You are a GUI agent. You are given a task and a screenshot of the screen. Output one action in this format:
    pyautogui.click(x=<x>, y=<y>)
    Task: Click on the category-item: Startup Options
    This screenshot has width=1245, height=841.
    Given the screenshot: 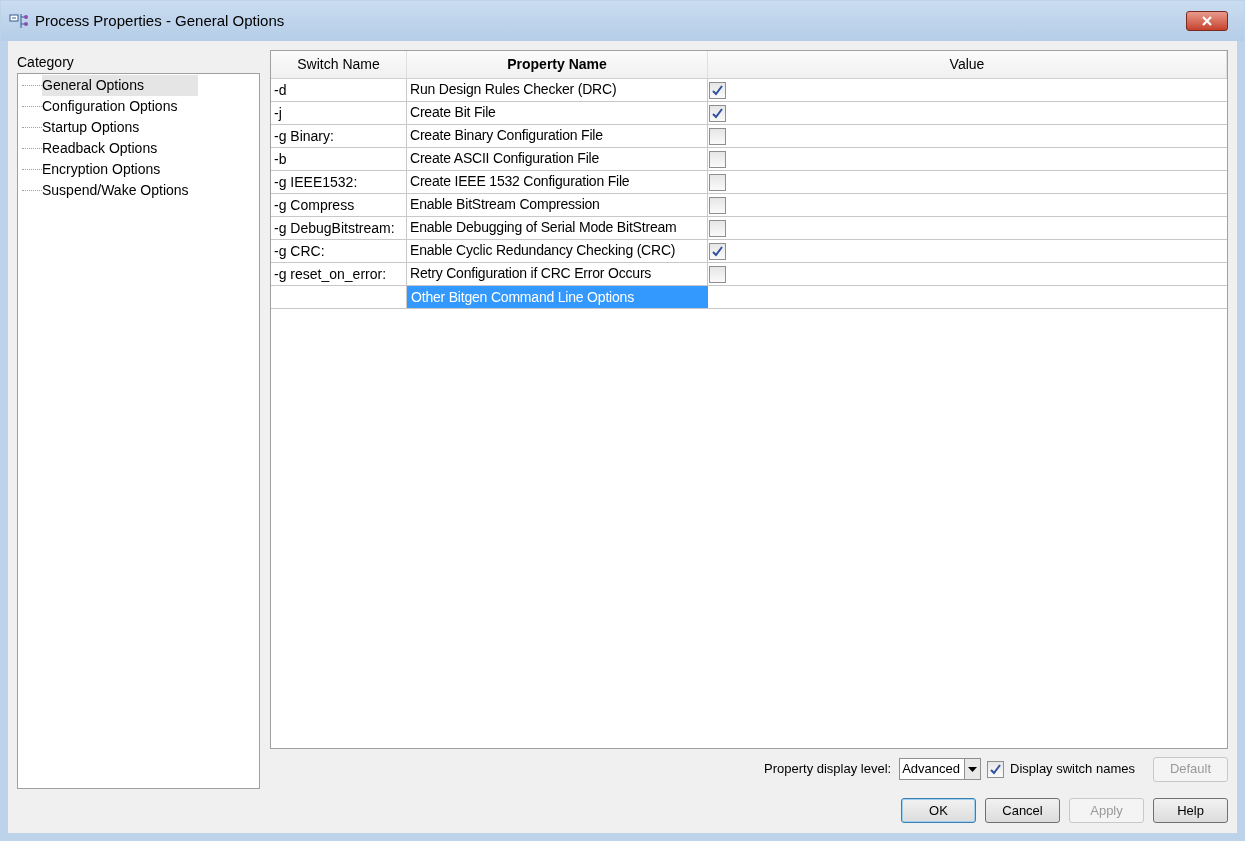 What is the action you would take?
    pyautogui.click(x=91, y=127)
    